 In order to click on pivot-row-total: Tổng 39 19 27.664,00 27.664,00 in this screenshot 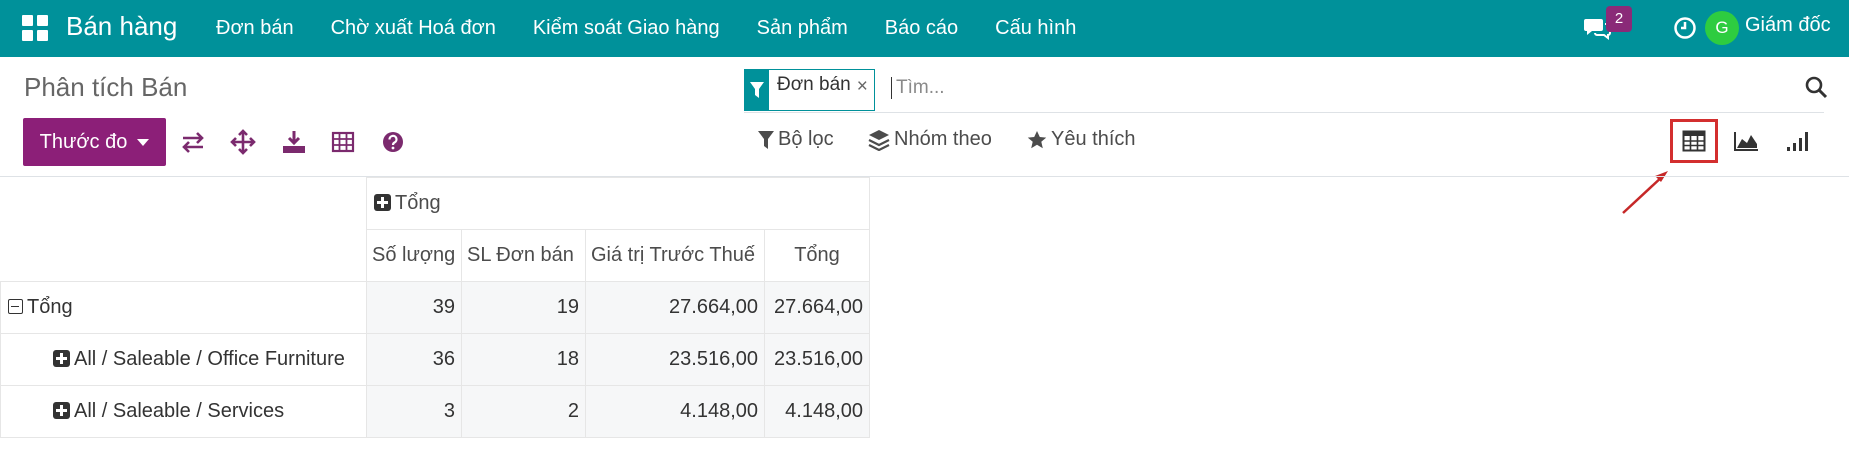, I will do `click(435, 307)`.